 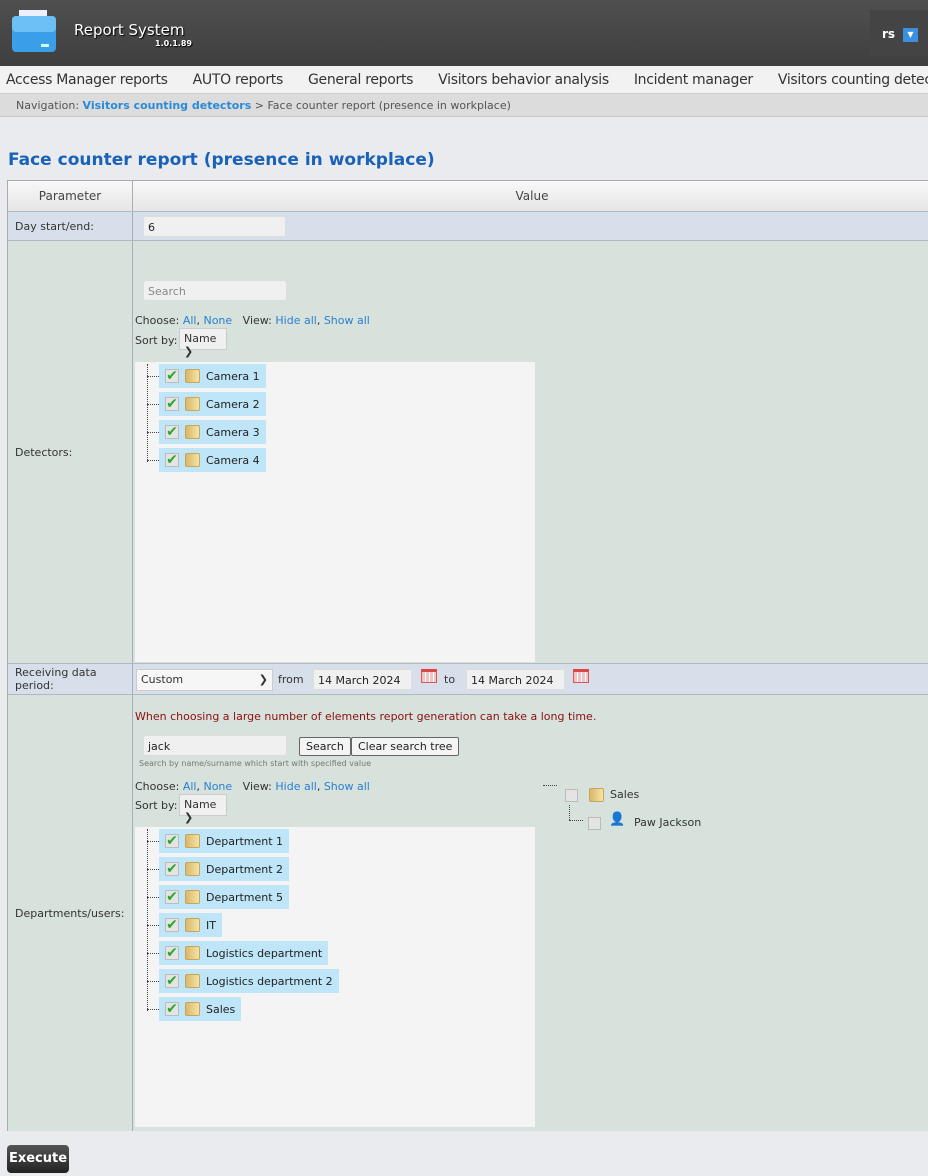 I want to click on app-version: 1.0.1.89, so click(x=173, y=43).